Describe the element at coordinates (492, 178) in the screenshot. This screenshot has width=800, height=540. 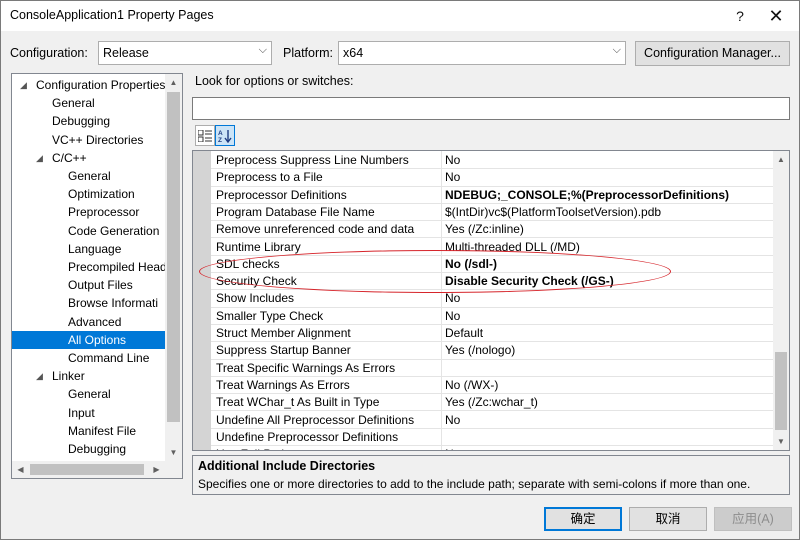
I see `property-row: Preprocess to a File No` at that location.